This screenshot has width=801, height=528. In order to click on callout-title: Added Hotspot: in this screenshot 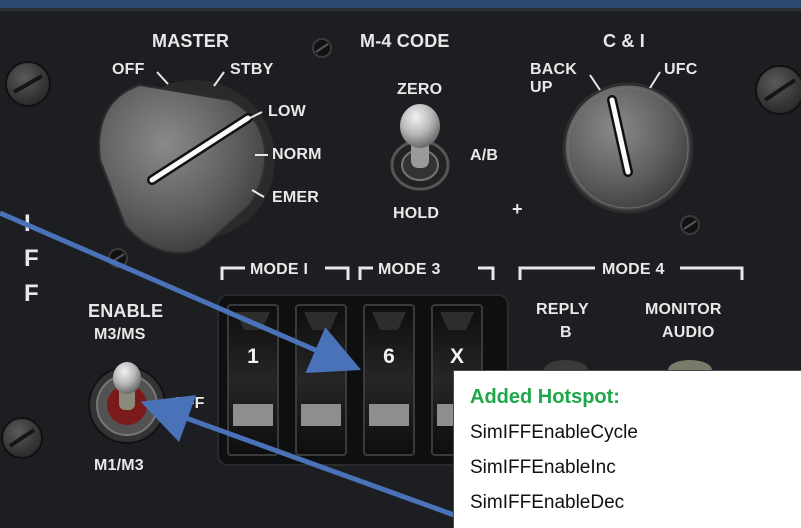, I will do `click(545, 397)`.